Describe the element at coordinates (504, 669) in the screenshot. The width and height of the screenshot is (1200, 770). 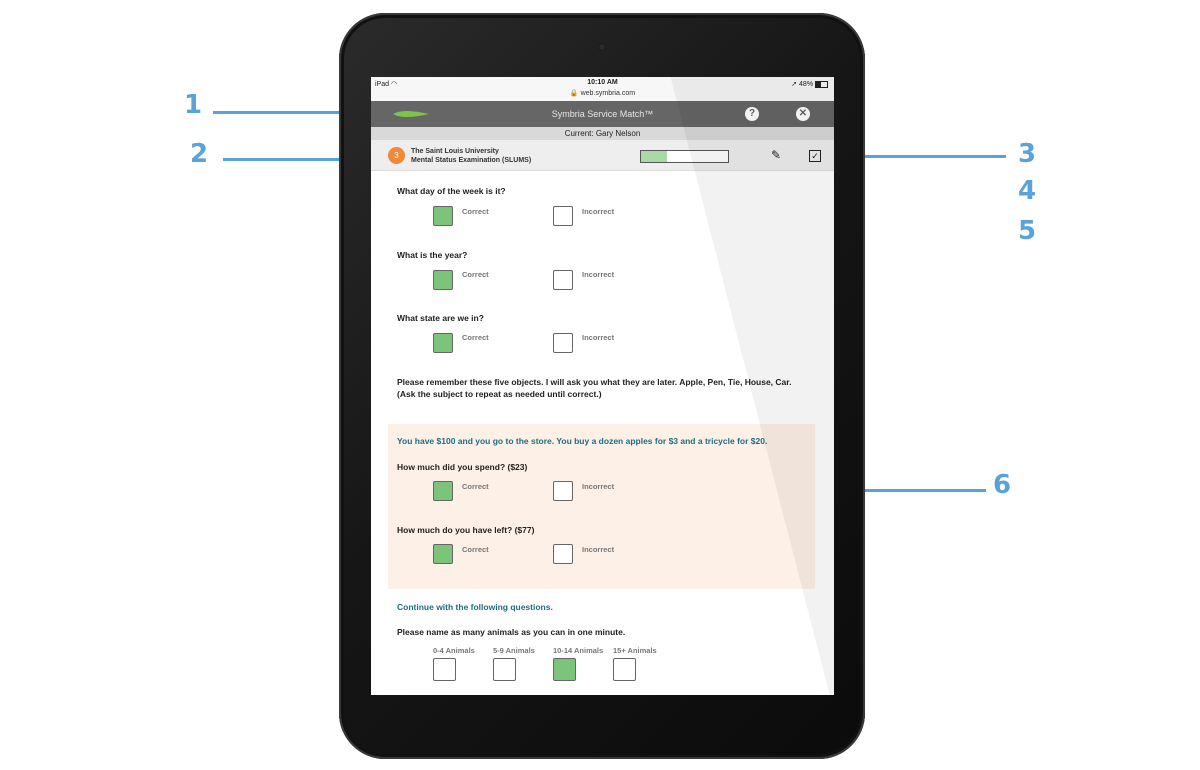
I see `animals-5-9-checkbox` at that location.